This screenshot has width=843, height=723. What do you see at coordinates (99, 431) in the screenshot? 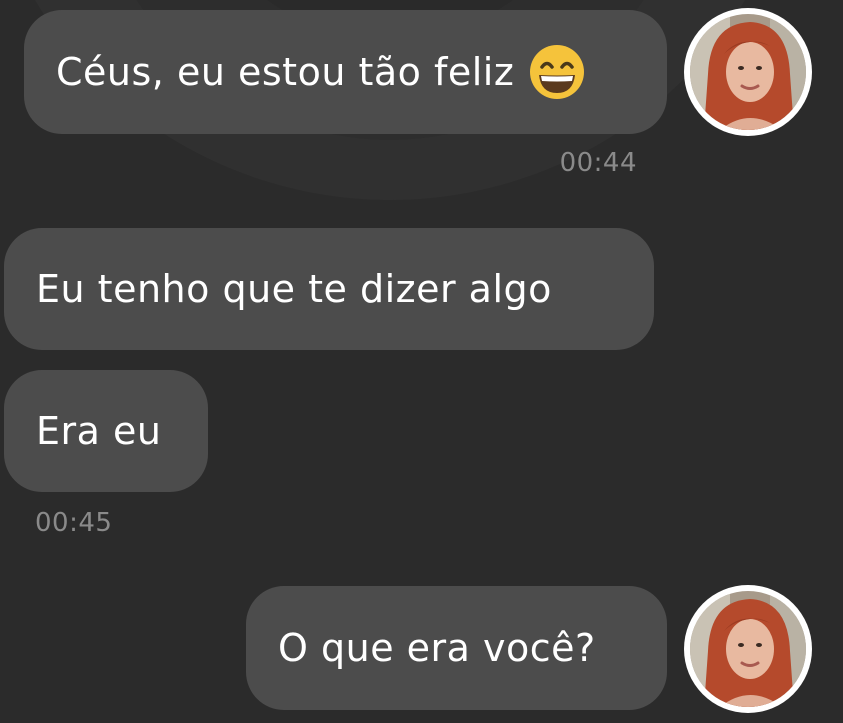
I see `message-text: Era eu` at bounding box center [99, 431].